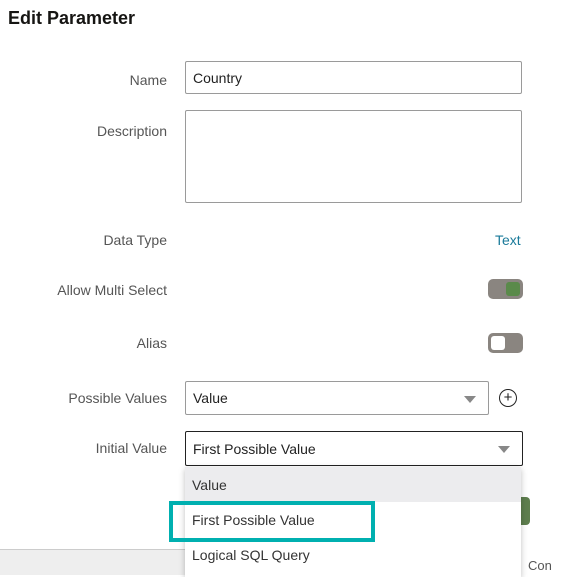 The width and height of the screenshot is (573, 577). What do you see at coordinates (353, 554) in the screenshot?
I see `dropdown-option: Logical SQL Query` at bounding box center [353, 554].